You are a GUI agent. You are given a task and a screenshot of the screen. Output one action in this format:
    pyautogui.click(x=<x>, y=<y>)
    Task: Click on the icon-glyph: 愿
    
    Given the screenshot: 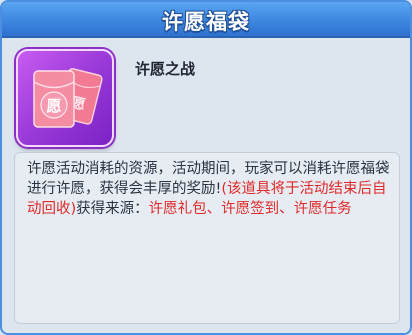 What is the action you would take?
    pyautogui.click(x=53, y=106)
    